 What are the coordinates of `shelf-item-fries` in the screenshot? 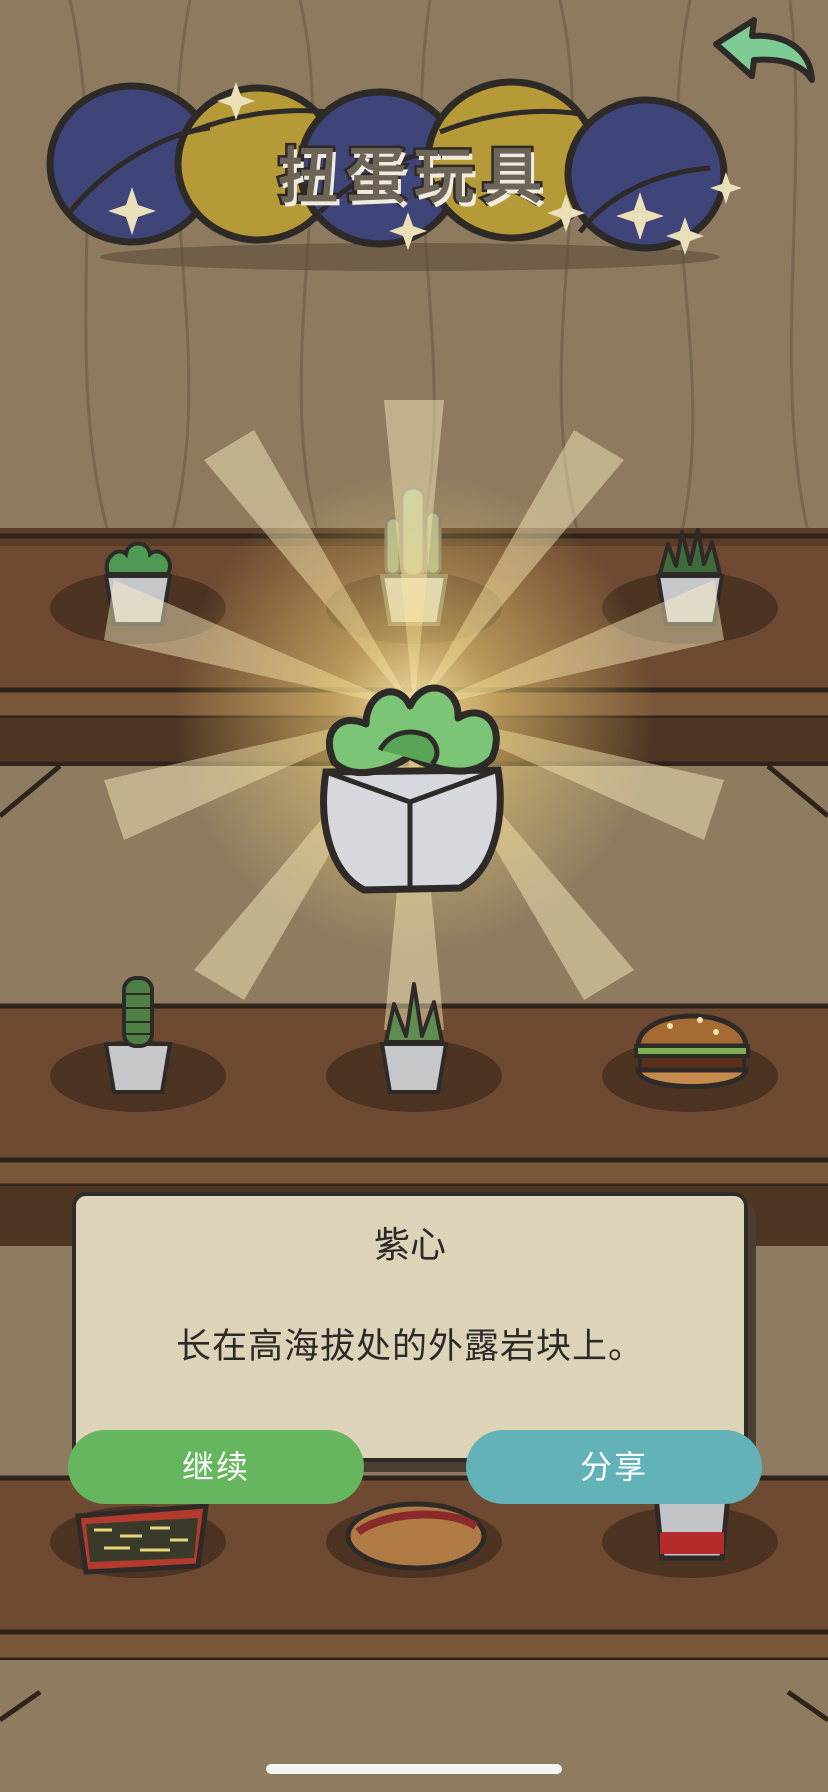 It's located at (142, 1539).